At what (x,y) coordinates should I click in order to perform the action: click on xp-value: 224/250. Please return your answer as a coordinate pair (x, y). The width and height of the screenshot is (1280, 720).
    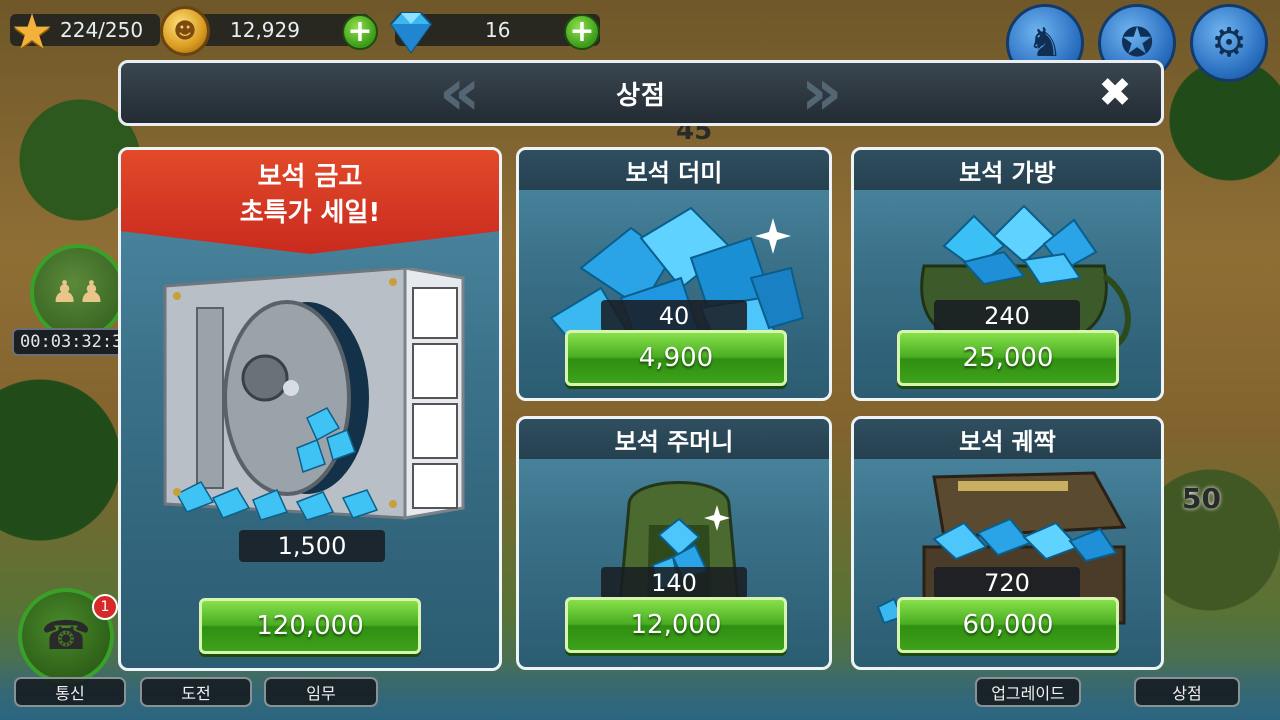
    Looking at the image, I should click on (102, 30).